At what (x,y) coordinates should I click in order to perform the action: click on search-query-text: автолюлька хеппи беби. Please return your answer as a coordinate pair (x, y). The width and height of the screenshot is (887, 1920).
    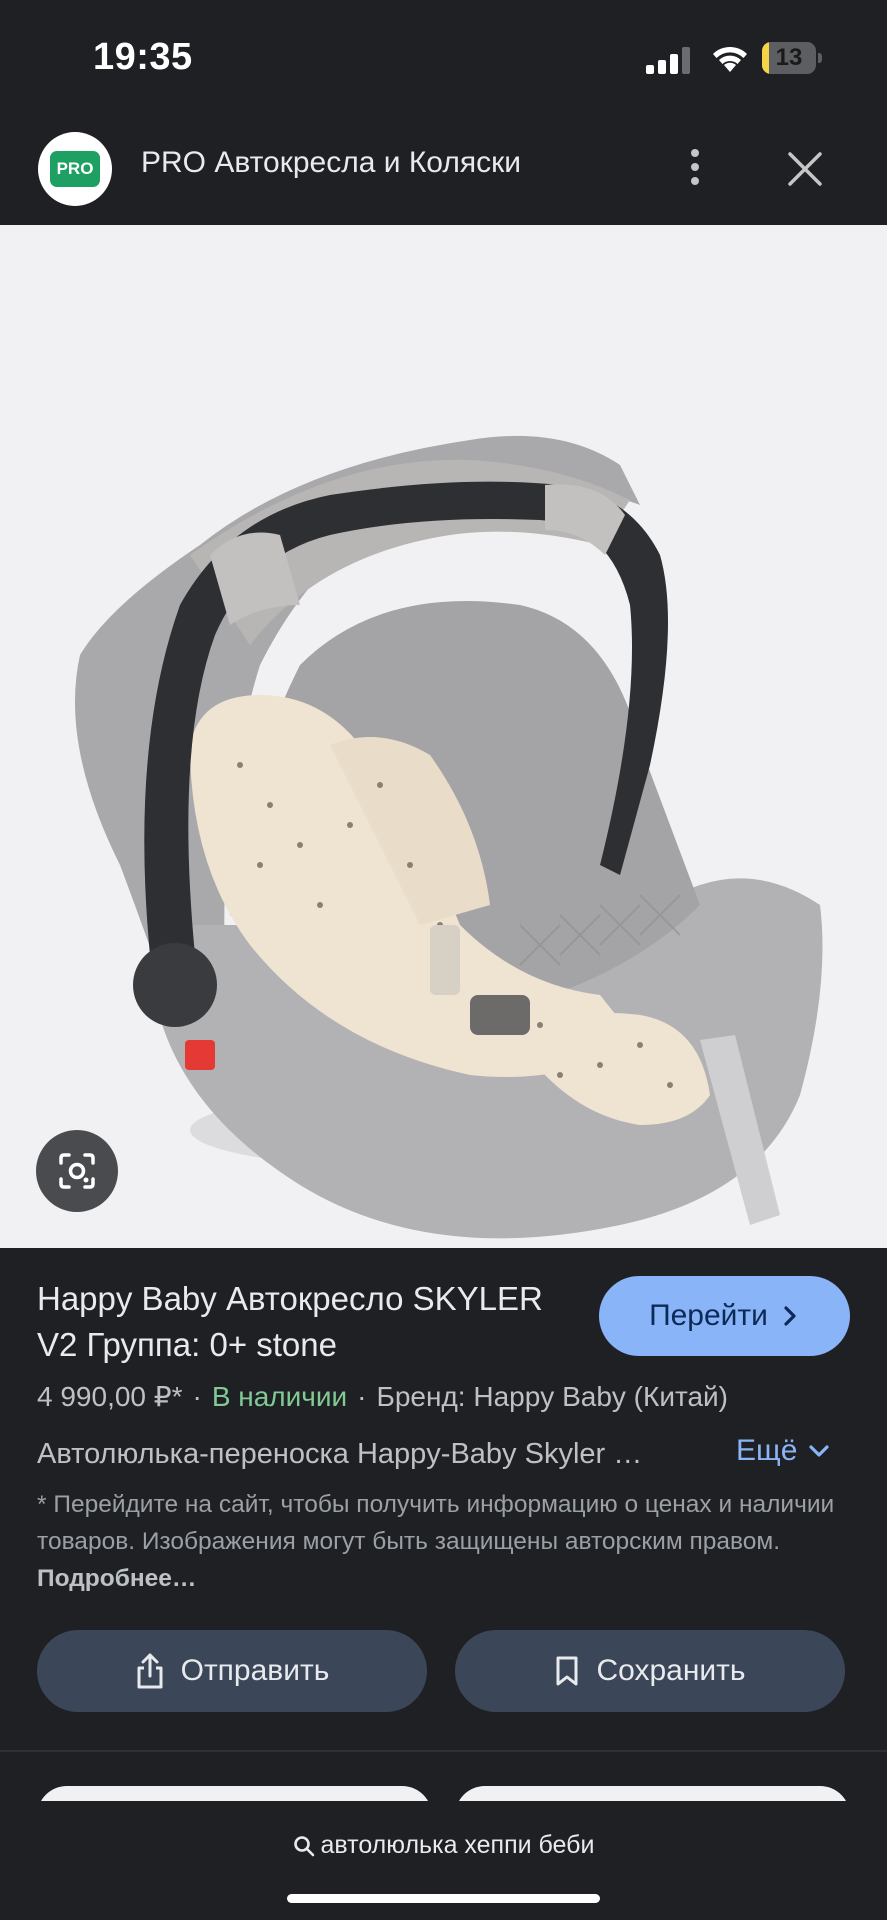
    Looking at the image, I should click on (457, 1845).